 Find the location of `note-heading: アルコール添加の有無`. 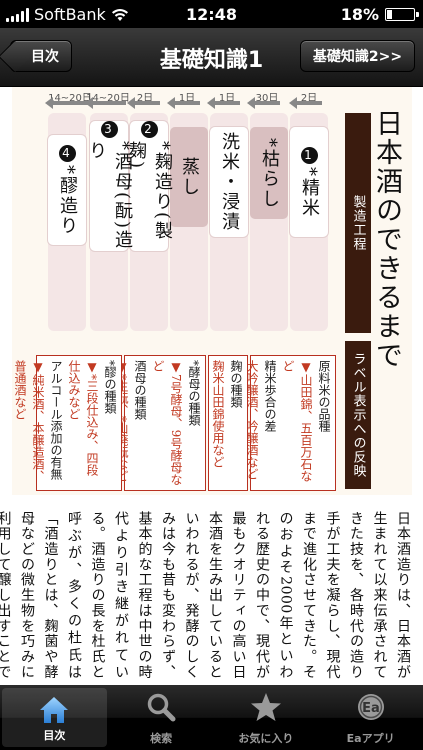

note-heading: アルコール添加の有無 is located at coordinates (56, 420).